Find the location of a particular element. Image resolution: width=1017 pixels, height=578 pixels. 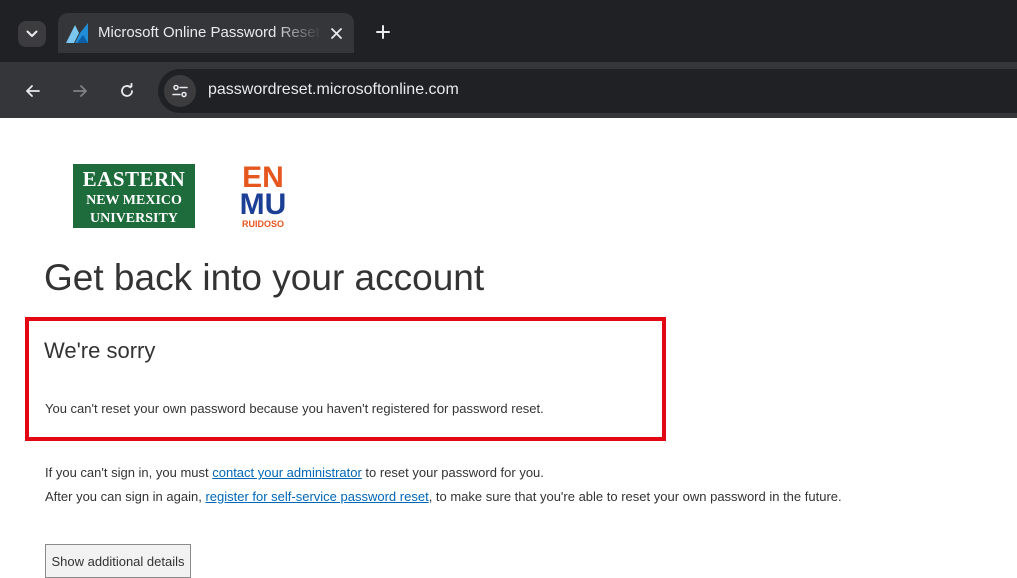

ruidoso-logo-caption: RUIDOSO is located at coordinates (263, 224).